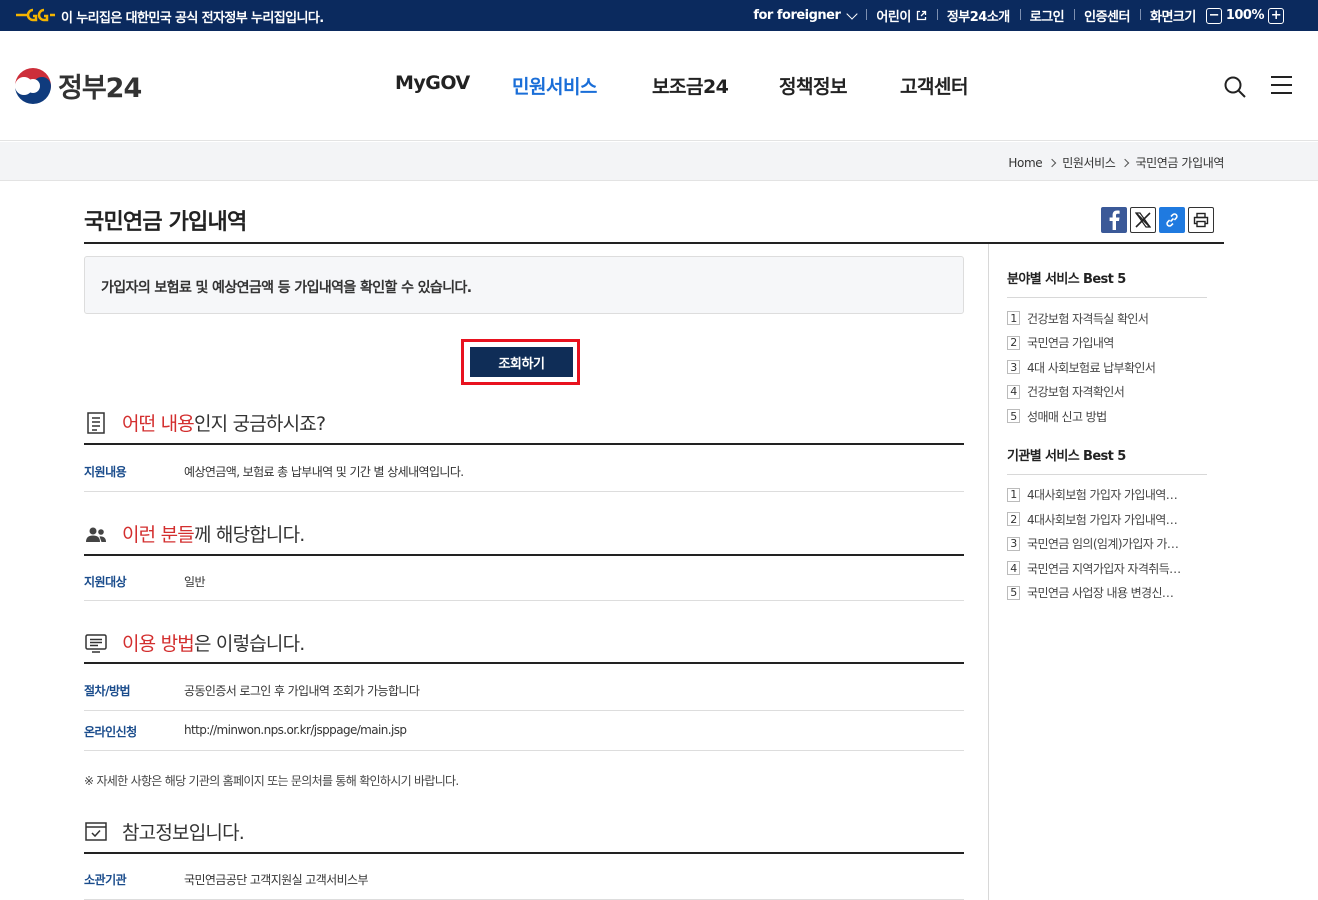  What do you see at coordinates (988, 572) in the screenshot?
I see `sidebar-divider` at bounding box center [988, 572].